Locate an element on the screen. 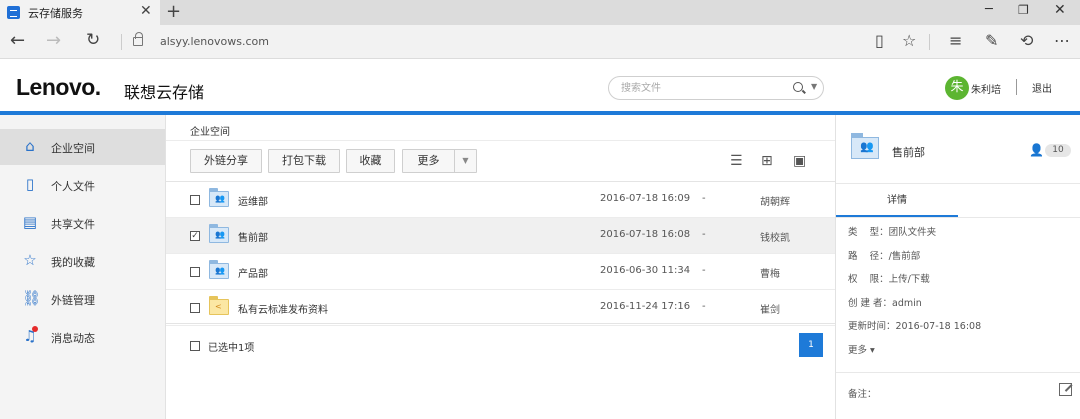 The image size is (1080, 419). sidebar-item-shared-files: ▤ 共享文件 is located at coordinates (82, 223).